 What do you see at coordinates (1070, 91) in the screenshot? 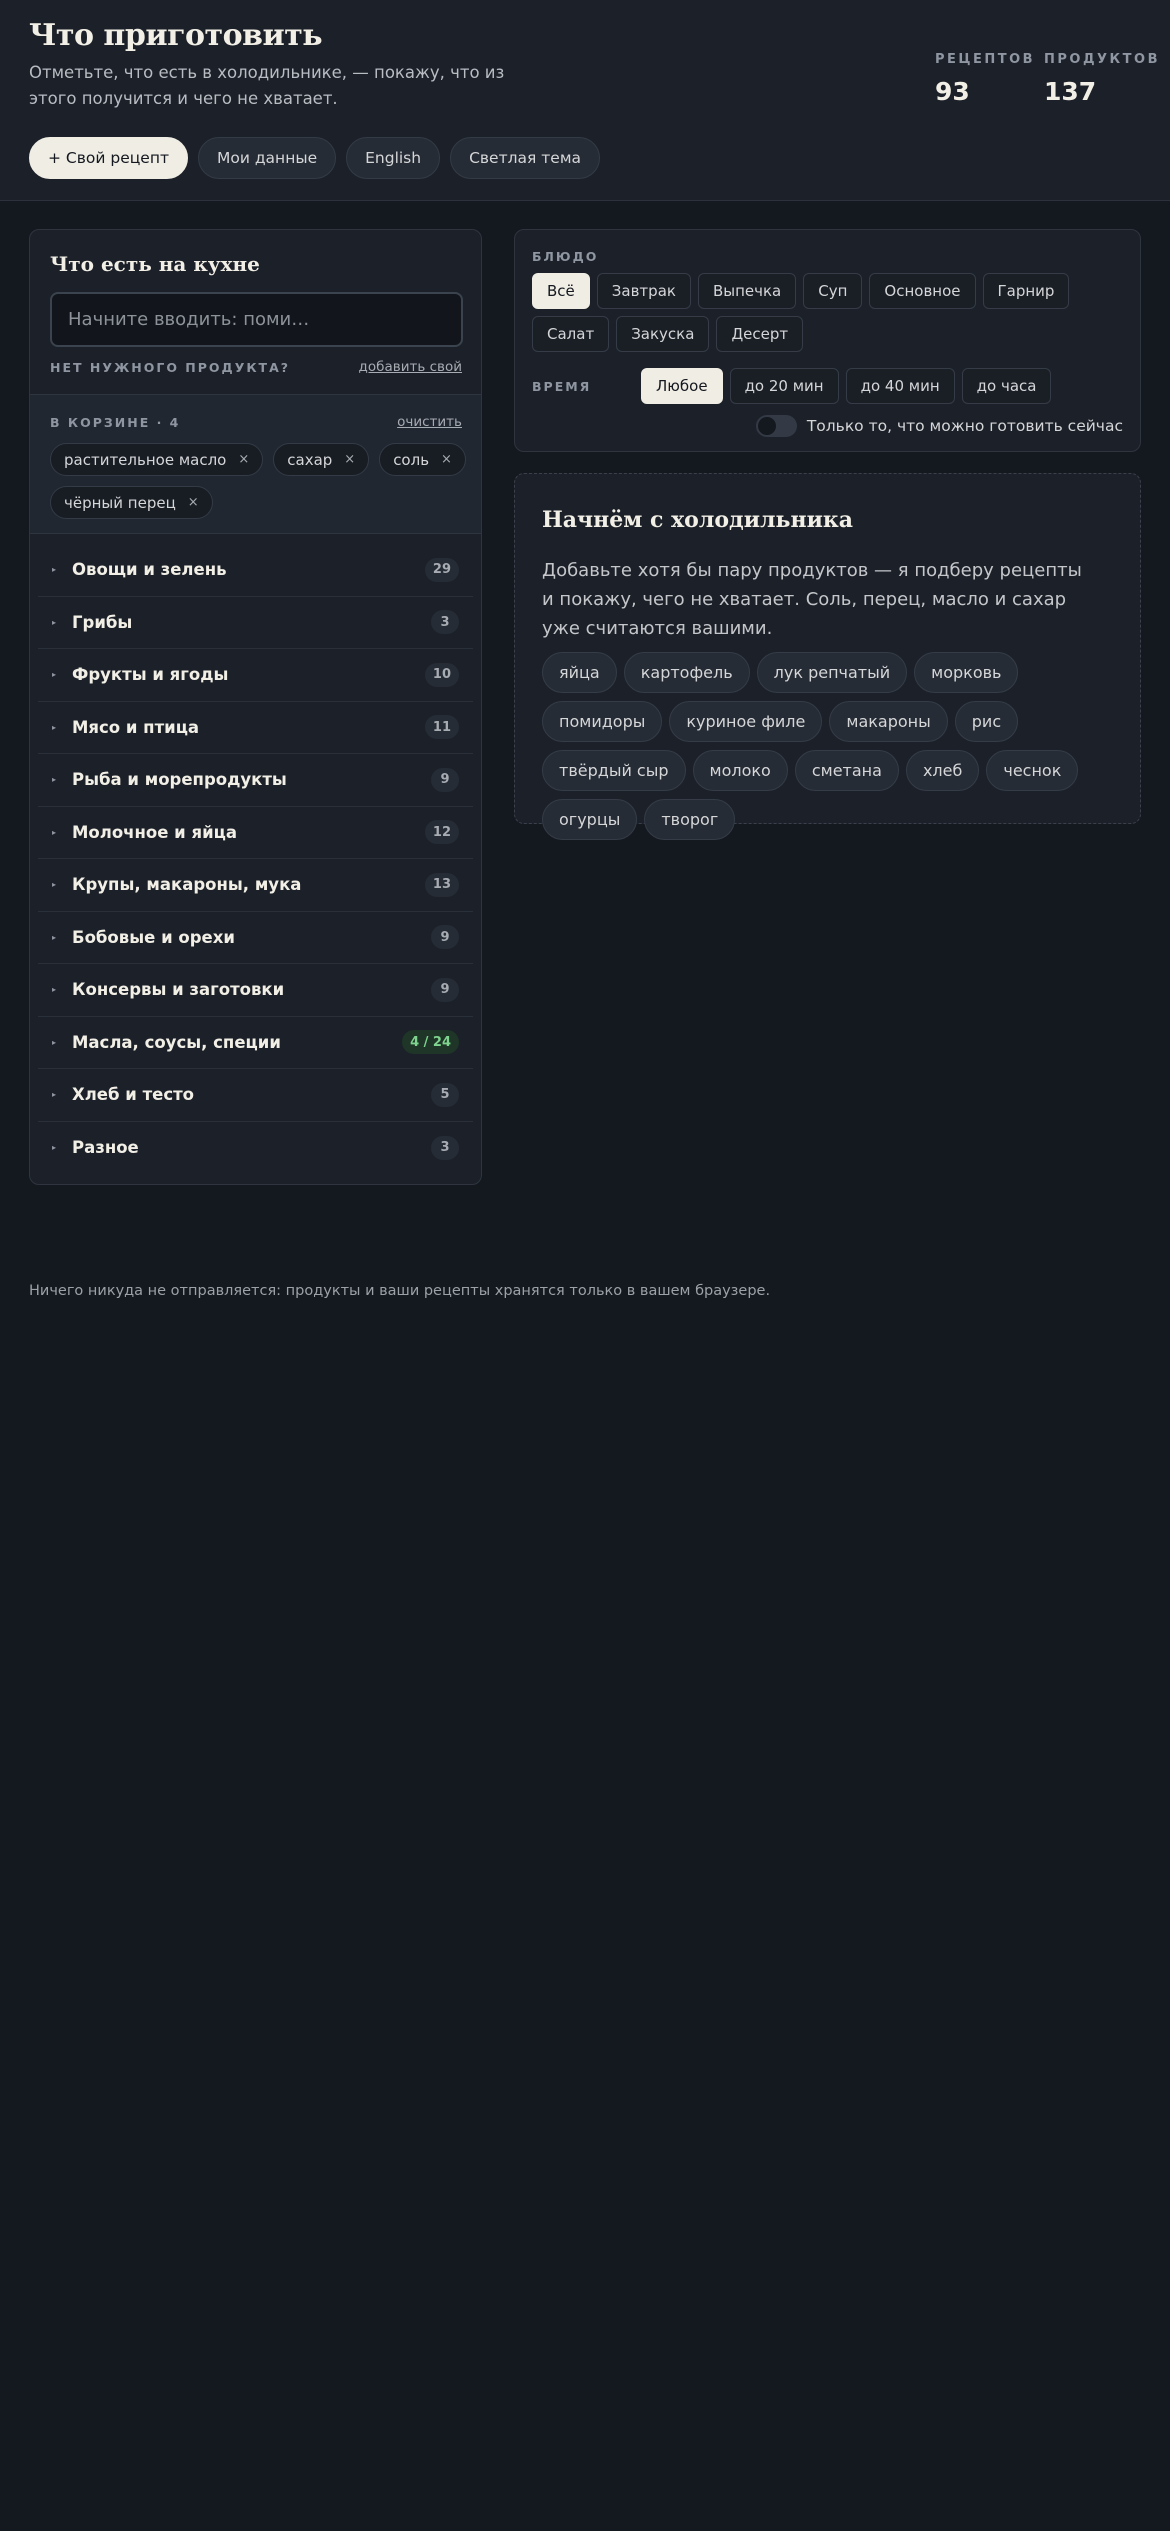
I see `products-stat-value: 137` at bounding box center [1070, 91].